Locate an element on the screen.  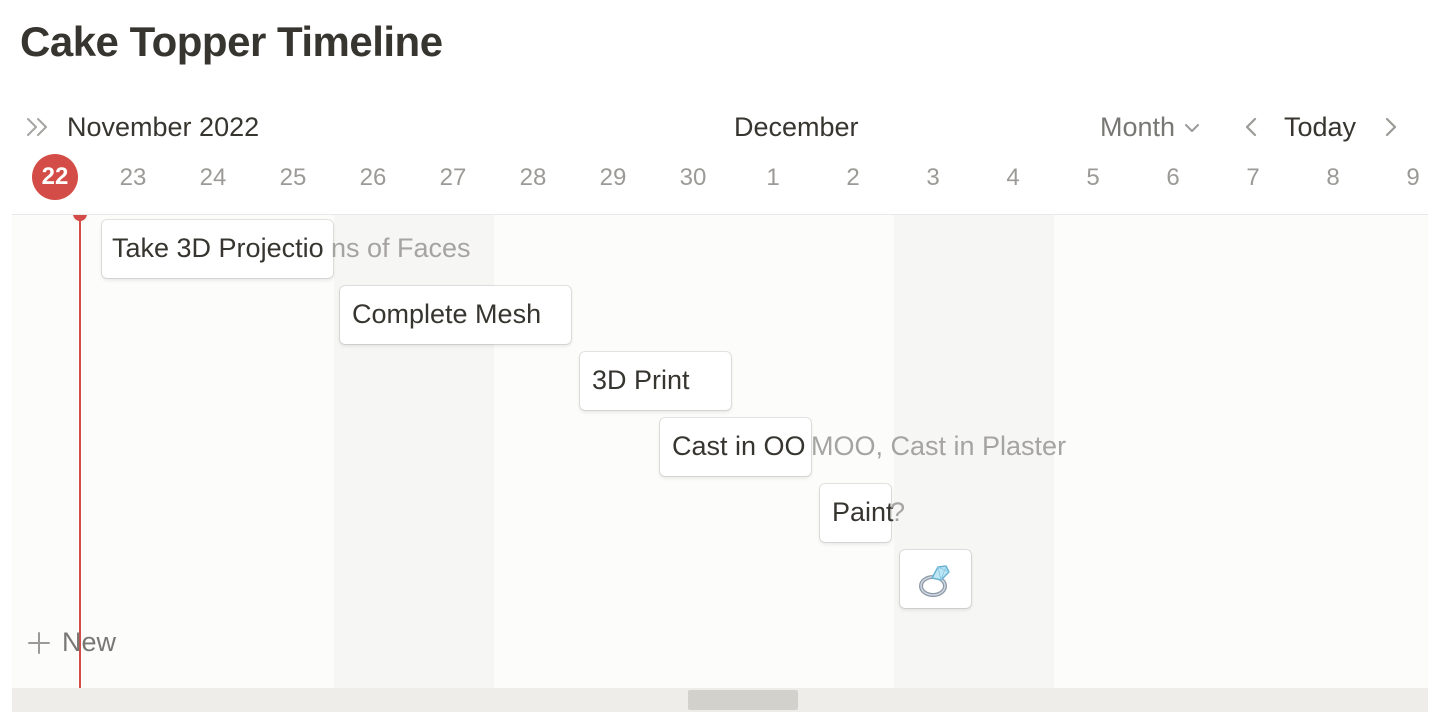
horizontal-scrollbar is located at coordinates (720, 700).